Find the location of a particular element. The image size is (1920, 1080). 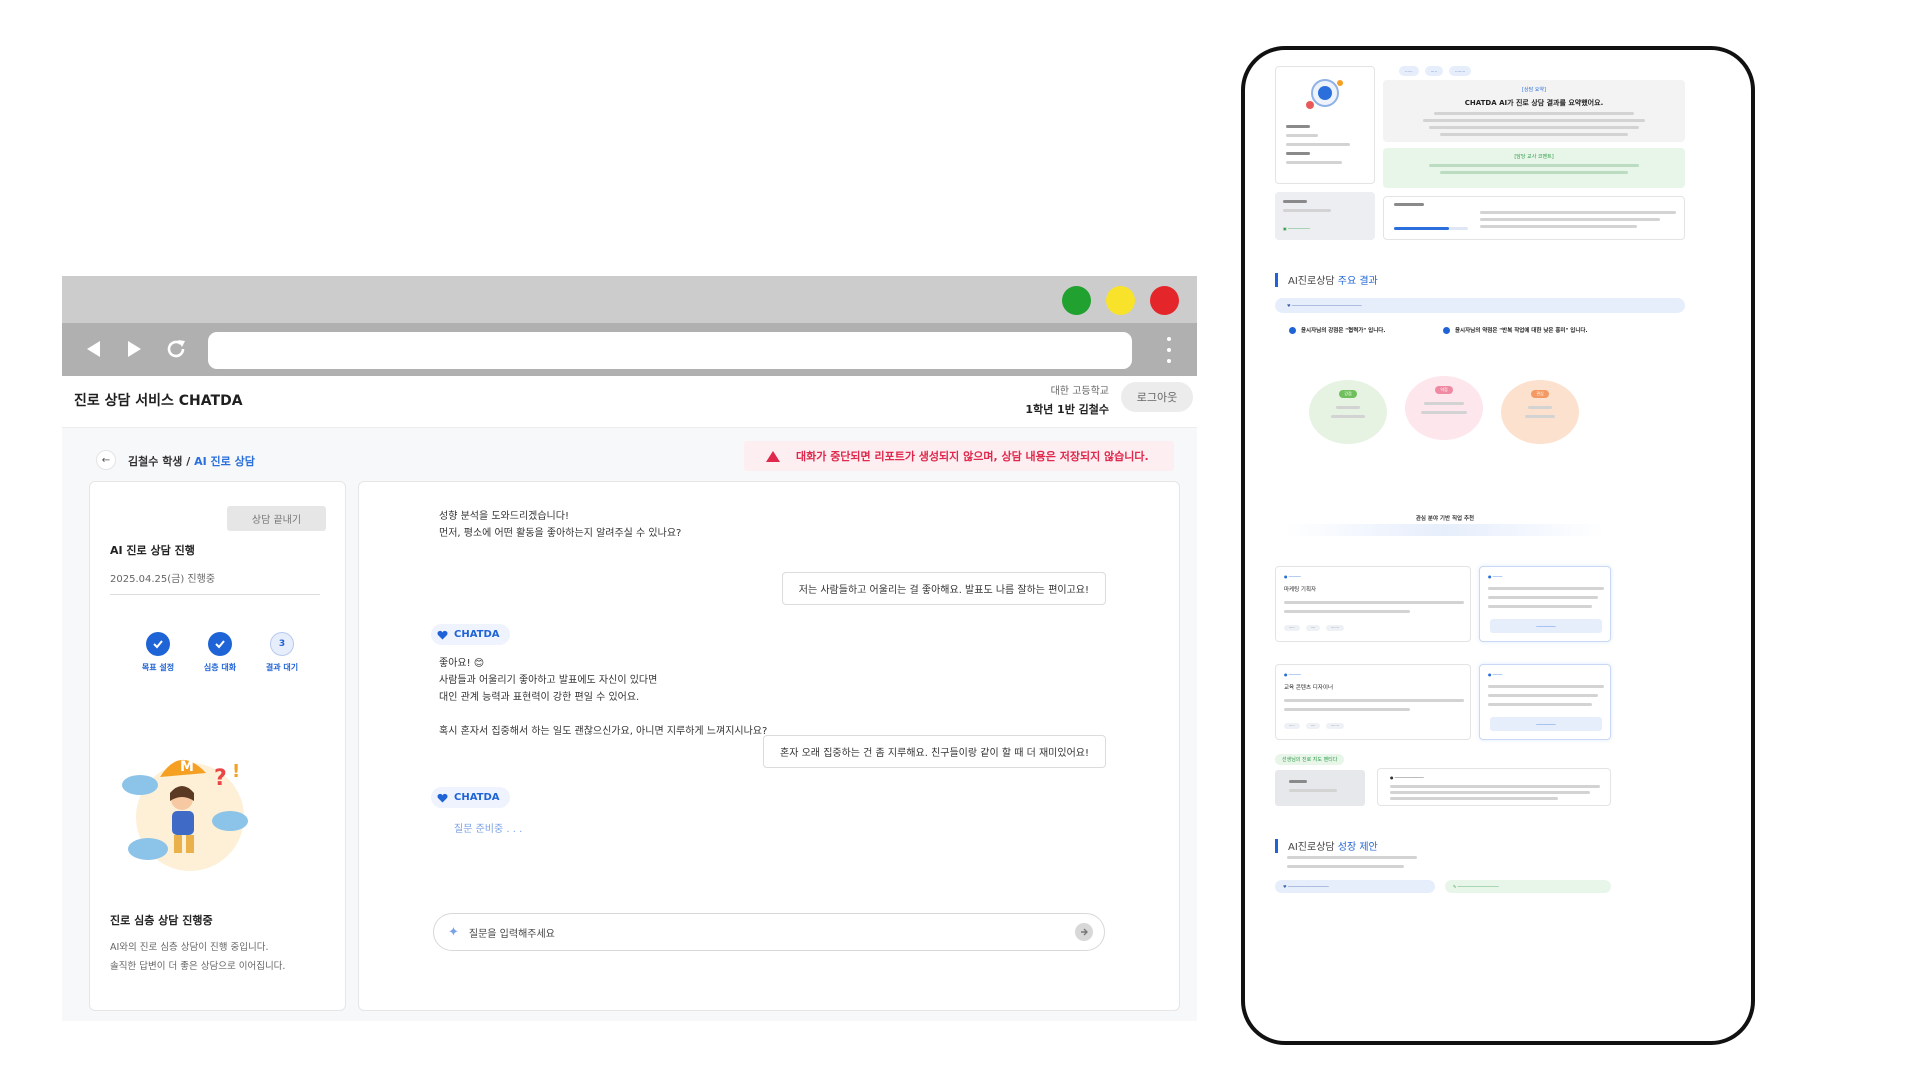

user-info: 대한 고등학교 1학년 1반 김철수 is located at coordinates (1067, 399).